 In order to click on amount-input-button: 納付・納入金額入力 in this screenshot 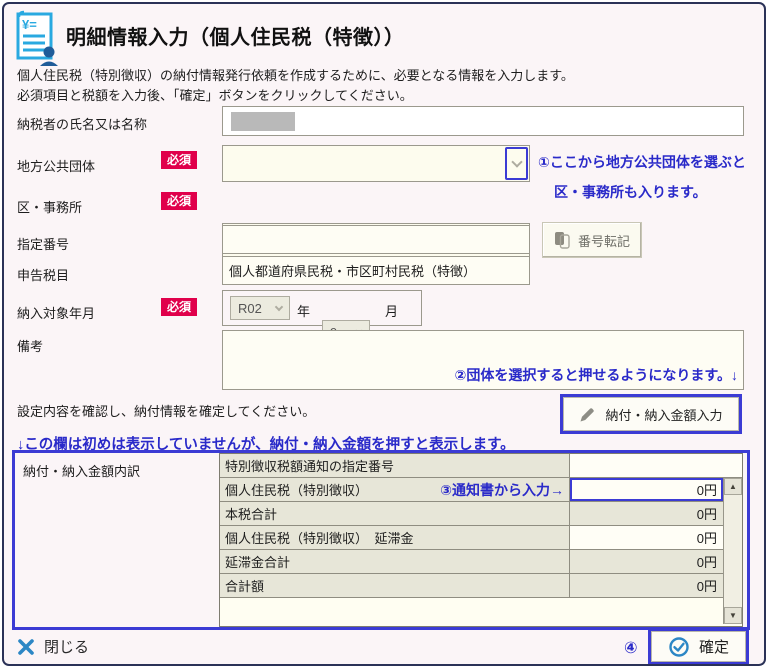, I will do `click(651, 414)`.